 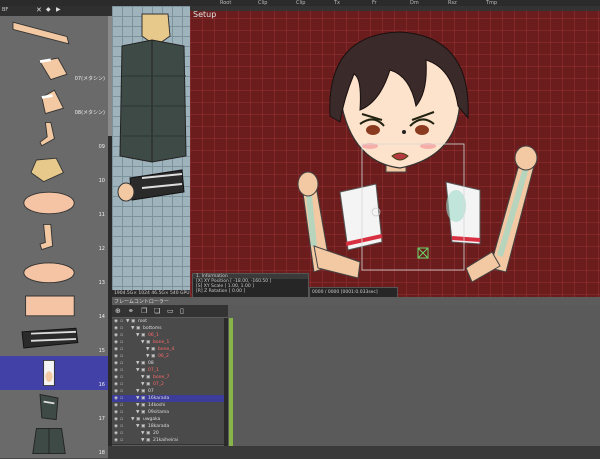 I want to click on parts-list-item: 15, so click(x=54, y=339).